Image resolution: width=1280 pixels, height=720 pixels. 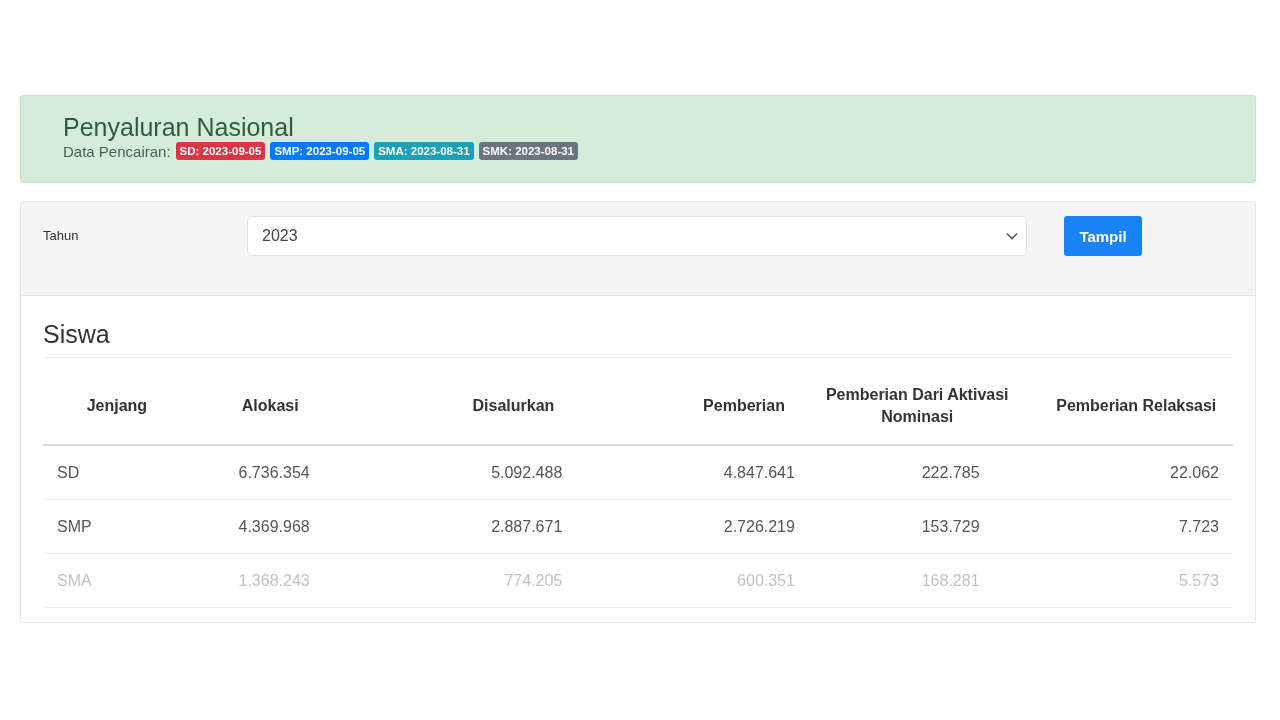 I want to click on table-cell: SMP, so click(x=117, y=526).